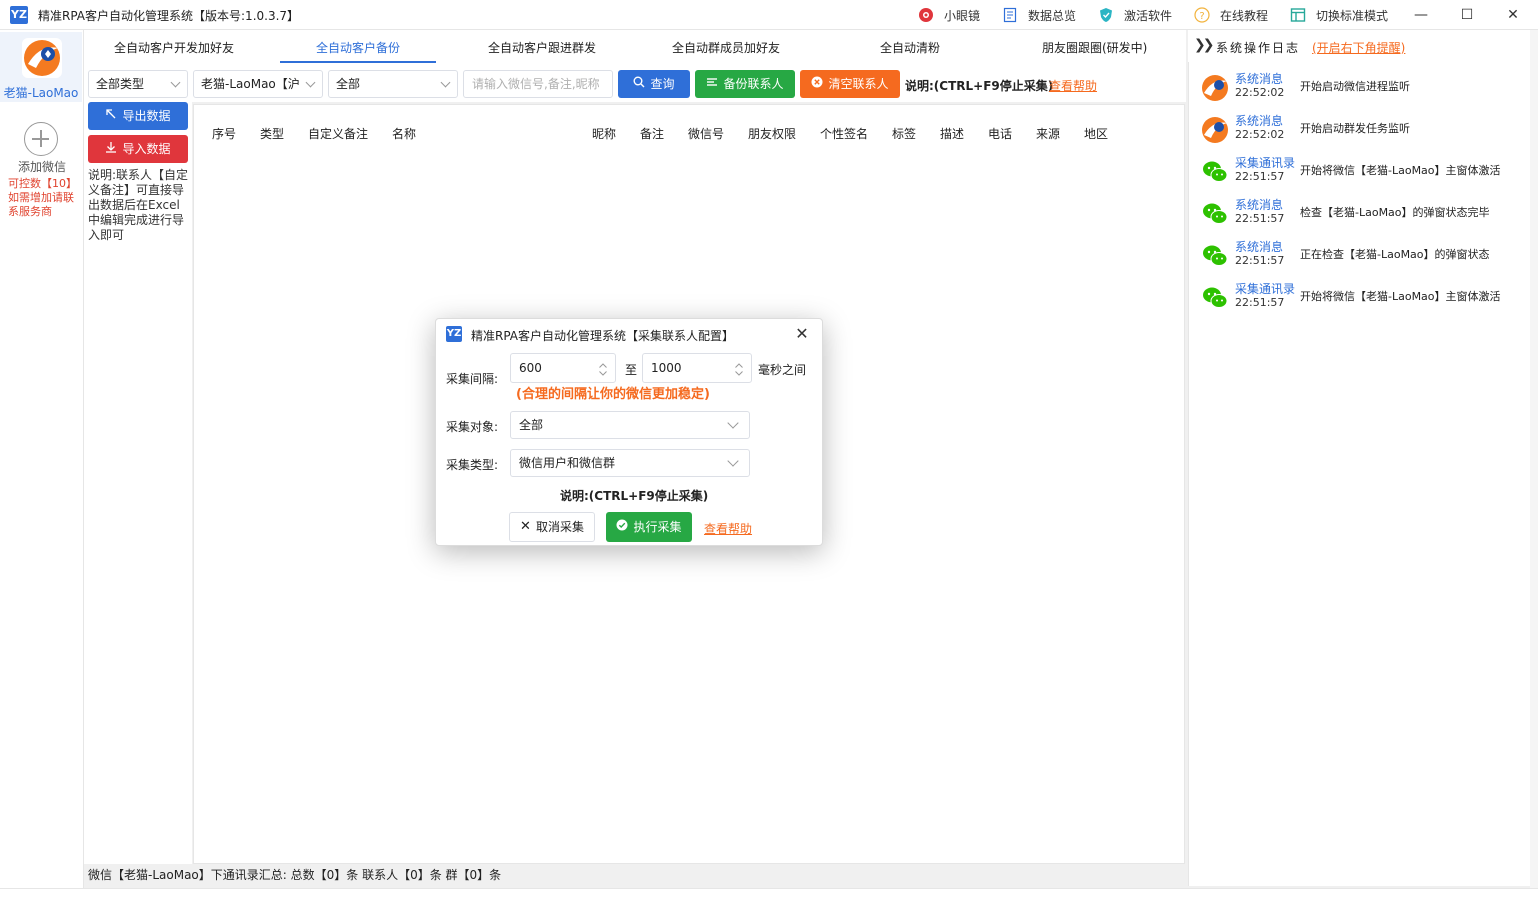 This screenshot has width=1538, height=897. What do you see at coordinates (850, 84) in the screenshot?
I see `clear-contacts-button: 清空联系人` at bounding box center [850, 84].